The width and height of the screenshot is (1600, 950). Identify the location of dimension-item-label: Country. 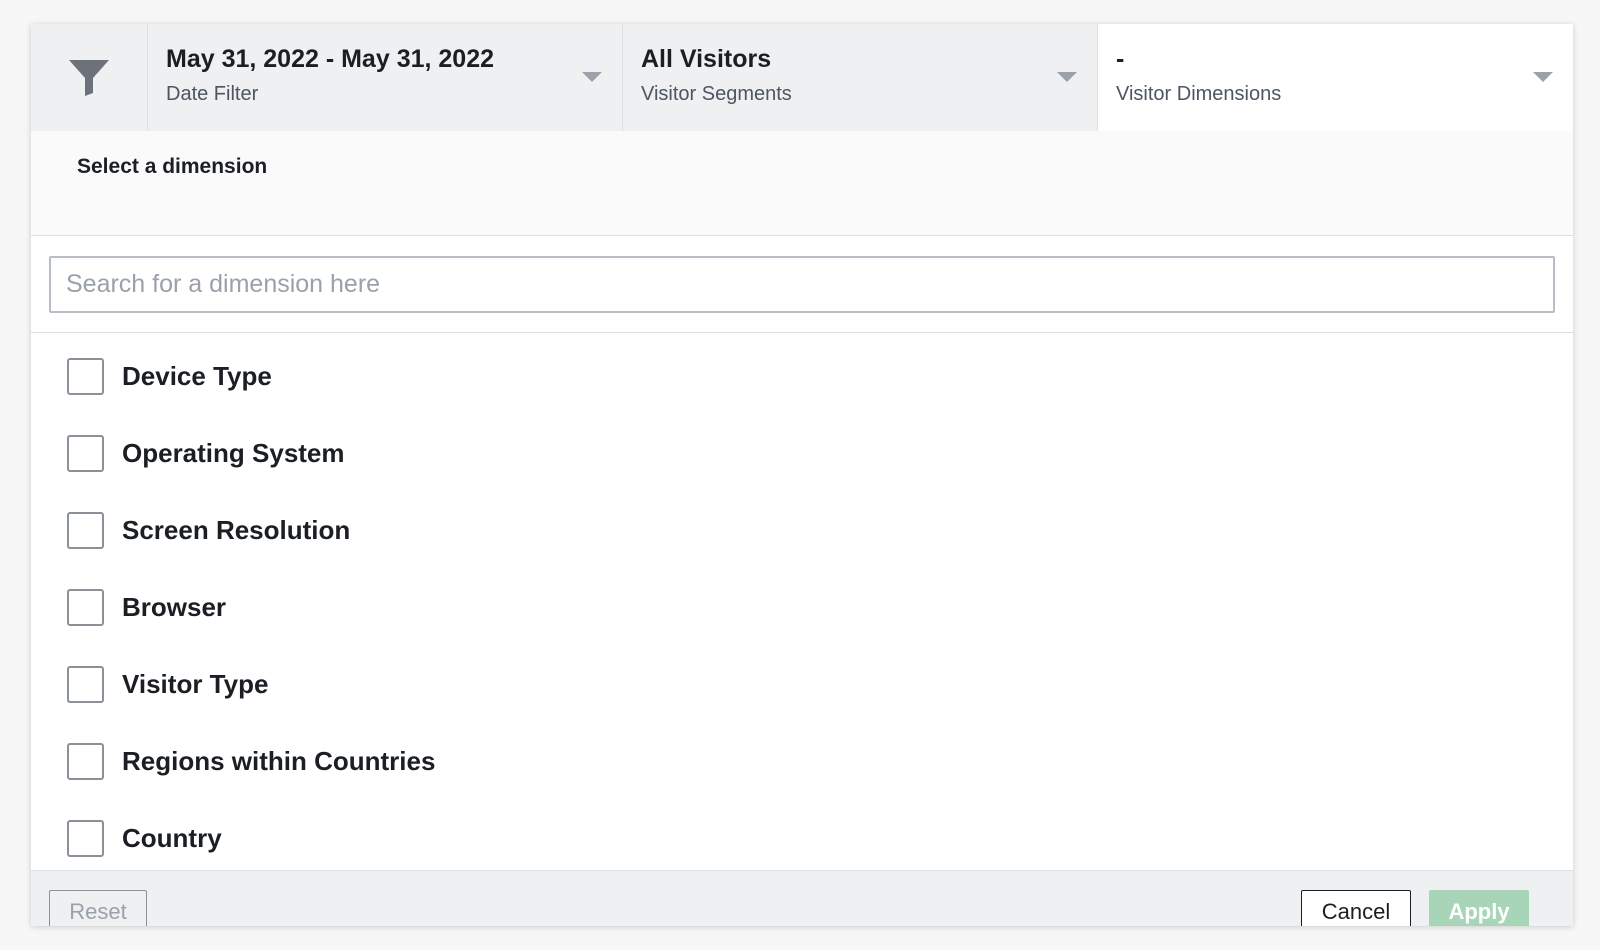
(172, 837).